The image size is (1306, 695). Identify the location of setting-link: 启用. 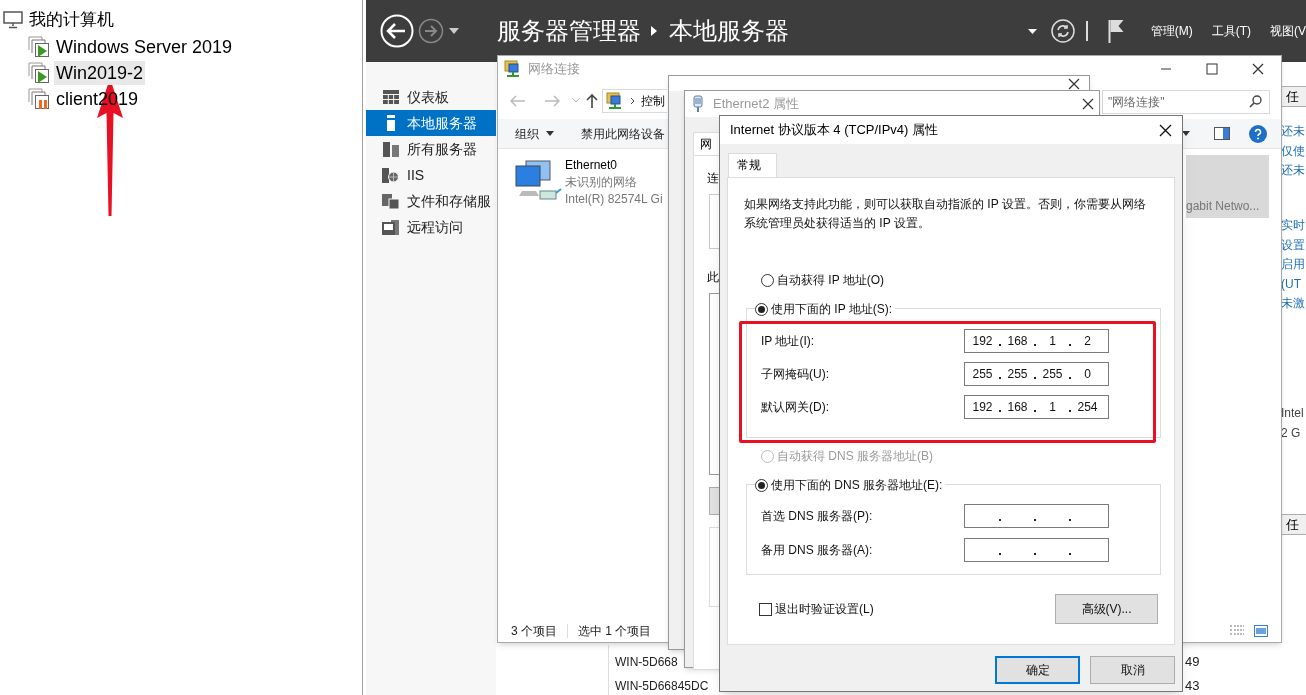
(1293, 265).